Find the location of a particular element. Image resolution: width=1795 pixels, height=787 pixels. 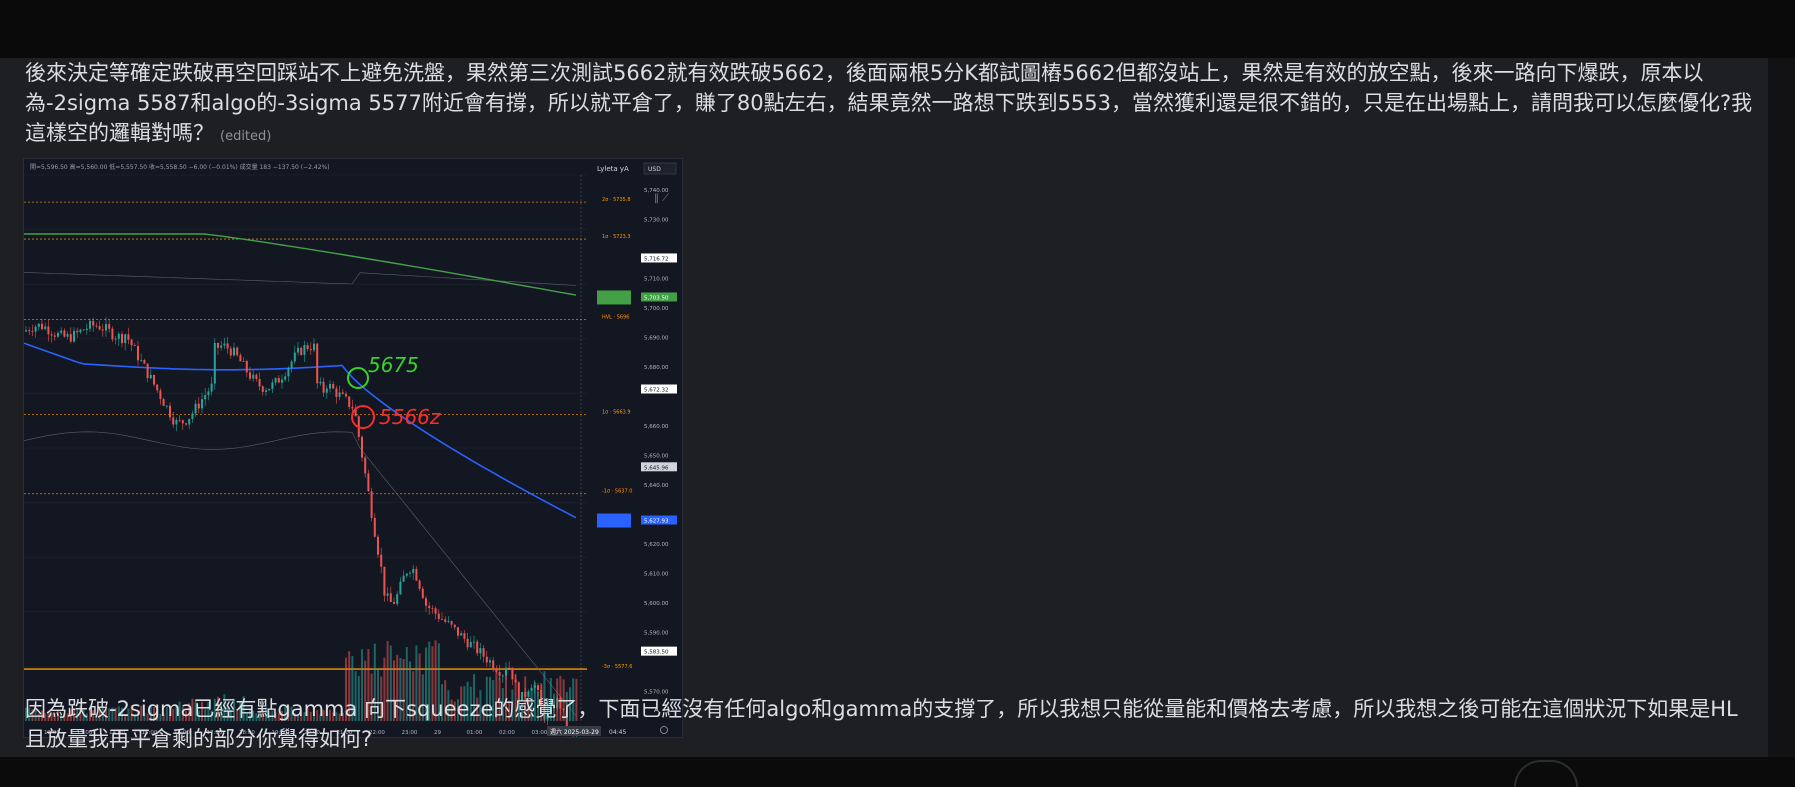

price-badge-text: 5,716.72 is located at coordinates (656, 259).